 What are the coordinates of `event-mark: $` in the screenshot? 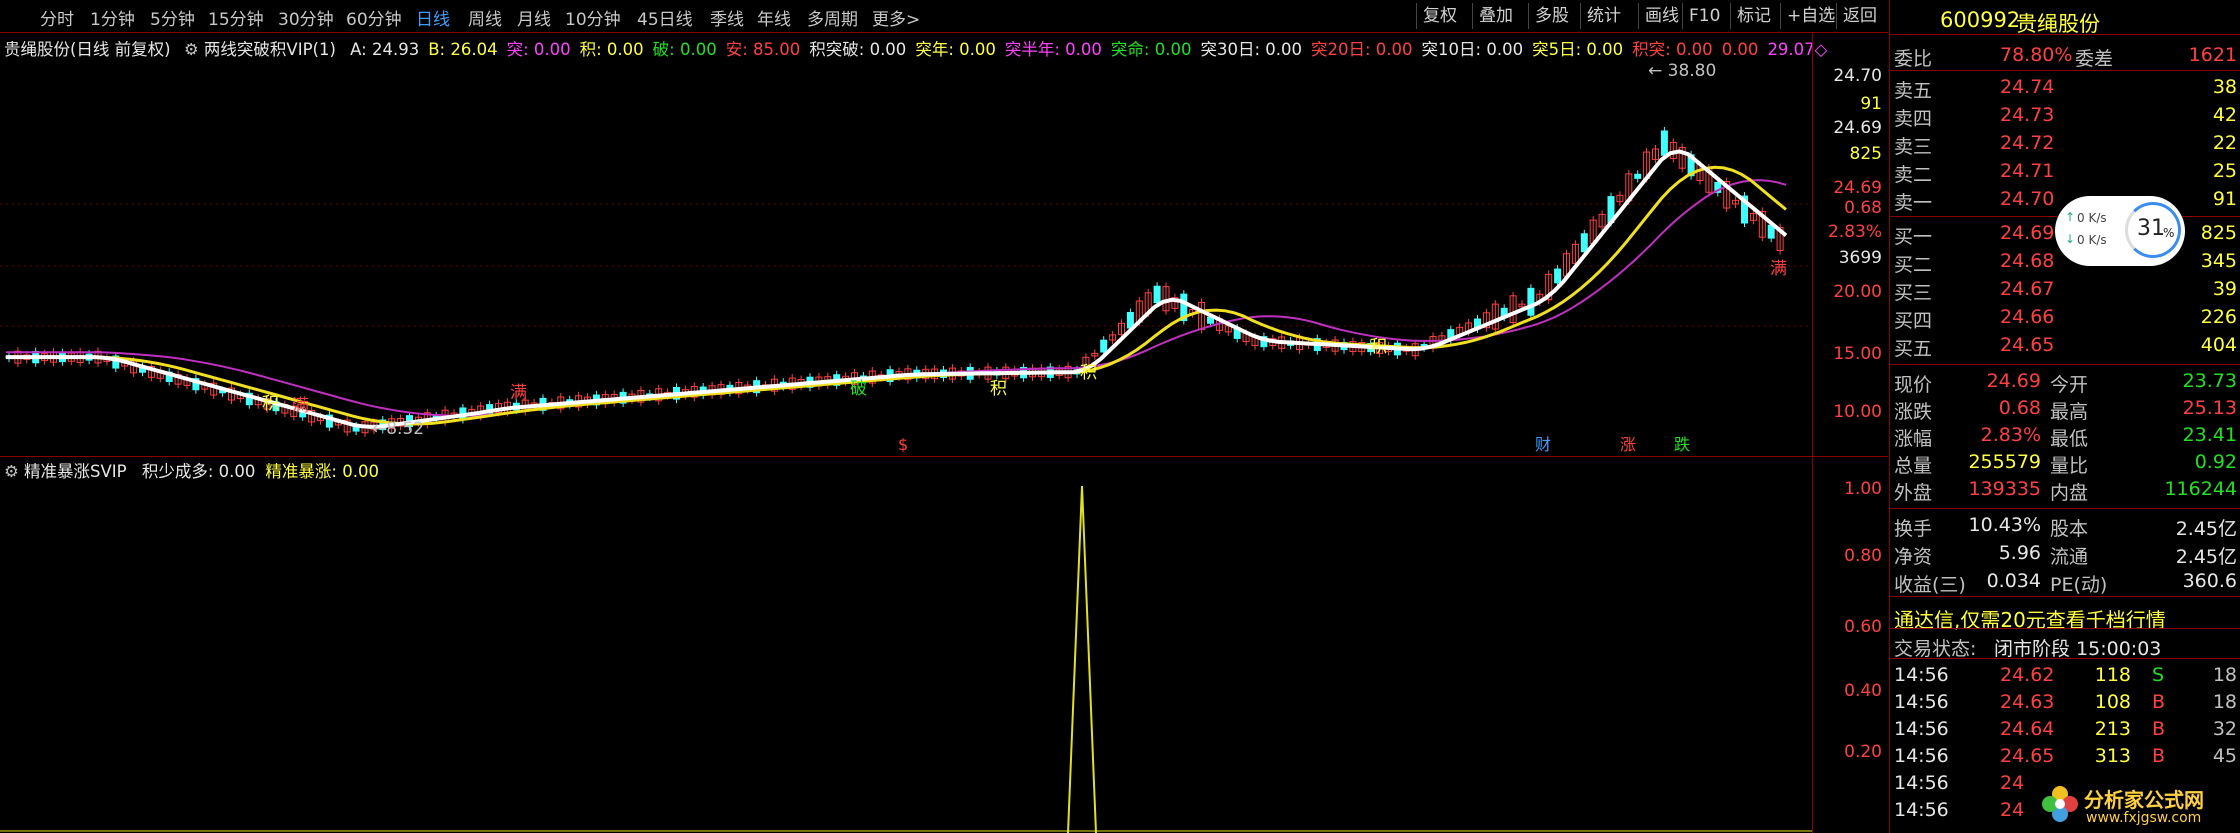 It's located at (903, 444).